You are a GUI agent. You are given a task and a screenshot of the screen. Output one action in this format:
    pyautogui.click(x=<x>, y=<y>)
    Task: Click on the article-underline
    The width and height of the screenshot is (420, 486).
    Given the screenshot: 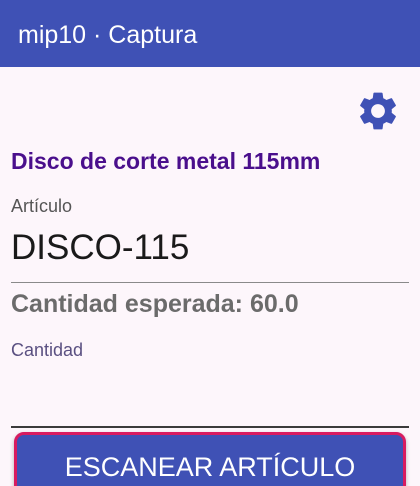 What is the action you would take?
    pyautogui.click(x=210, y=282)
    